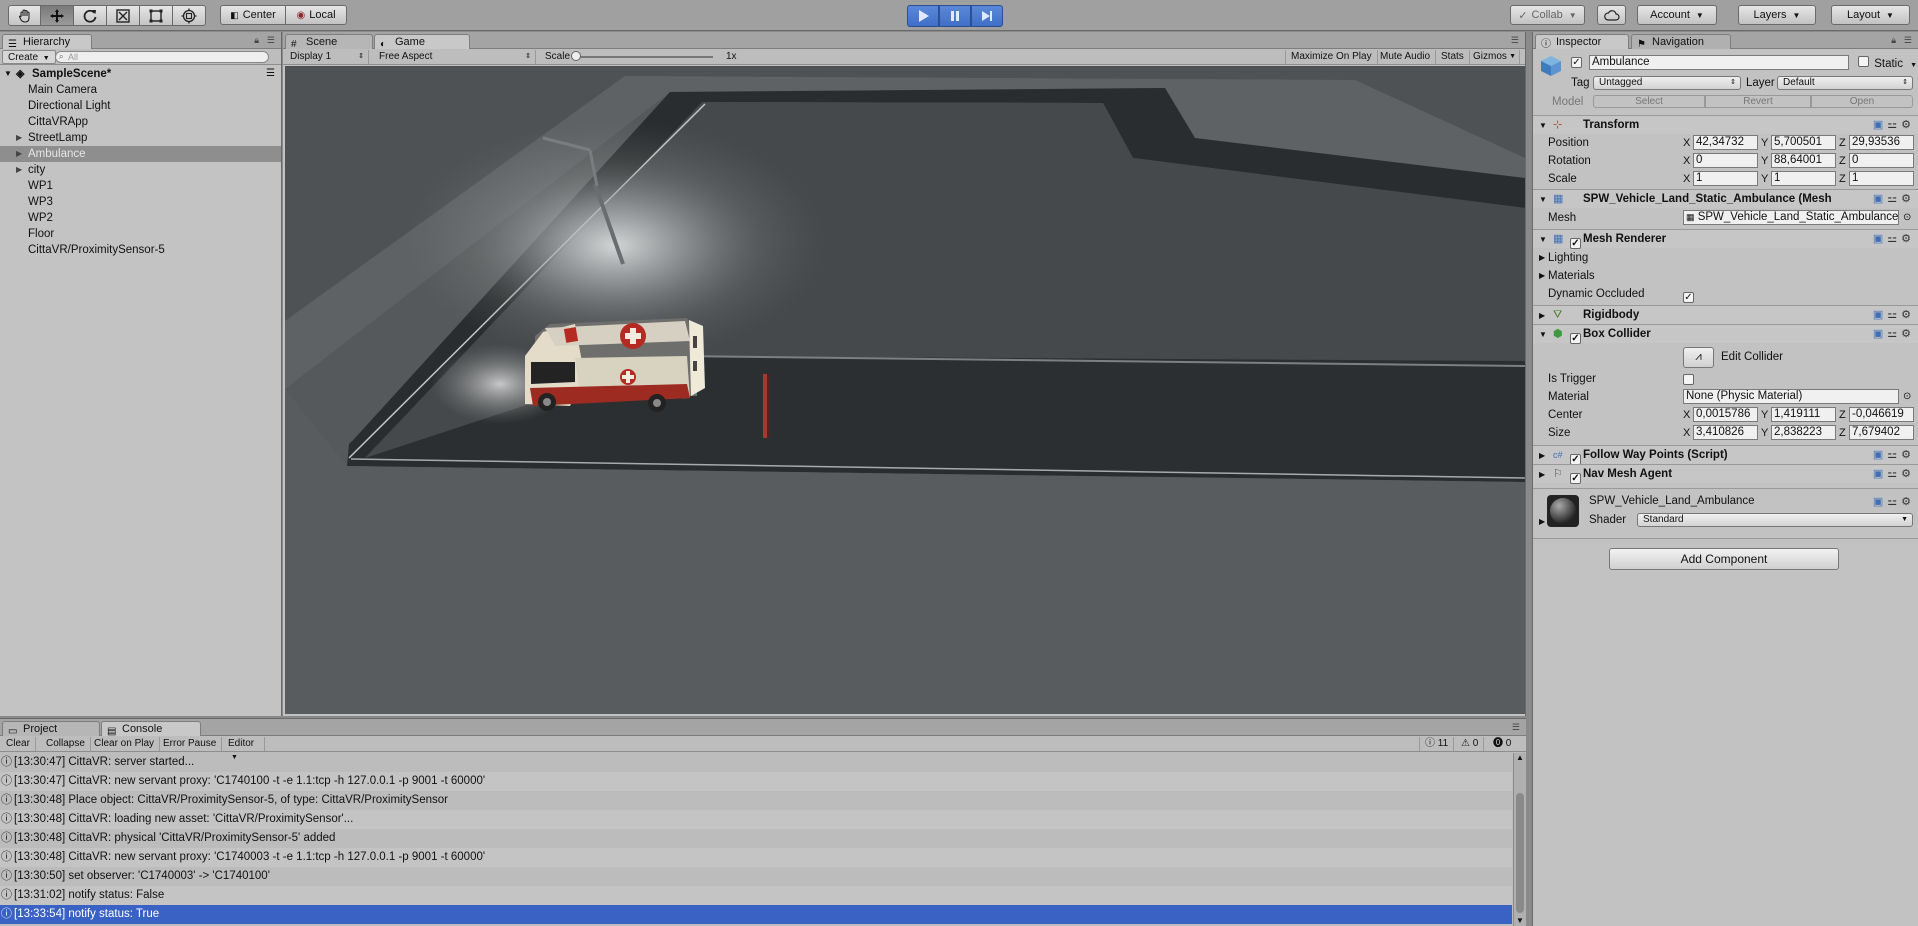  What do you see at coordinates (253, 15) in the screenshot?
I see `pivot-mode-button: ◧ Center` at bounding box center [253, 15].